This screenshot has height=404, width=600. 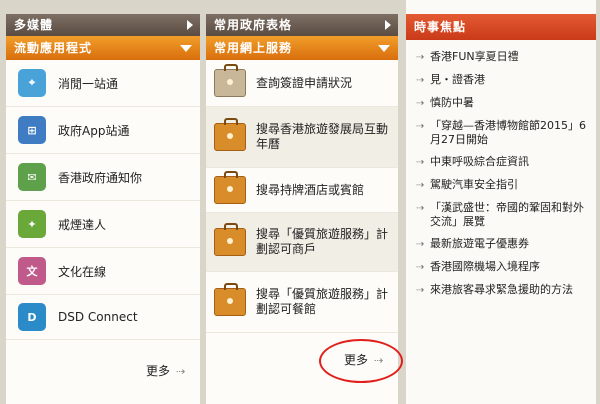 I want to click on service-item-label: 搜尋香港旅遊發展局互動年曆, so click(x=322, y=136).